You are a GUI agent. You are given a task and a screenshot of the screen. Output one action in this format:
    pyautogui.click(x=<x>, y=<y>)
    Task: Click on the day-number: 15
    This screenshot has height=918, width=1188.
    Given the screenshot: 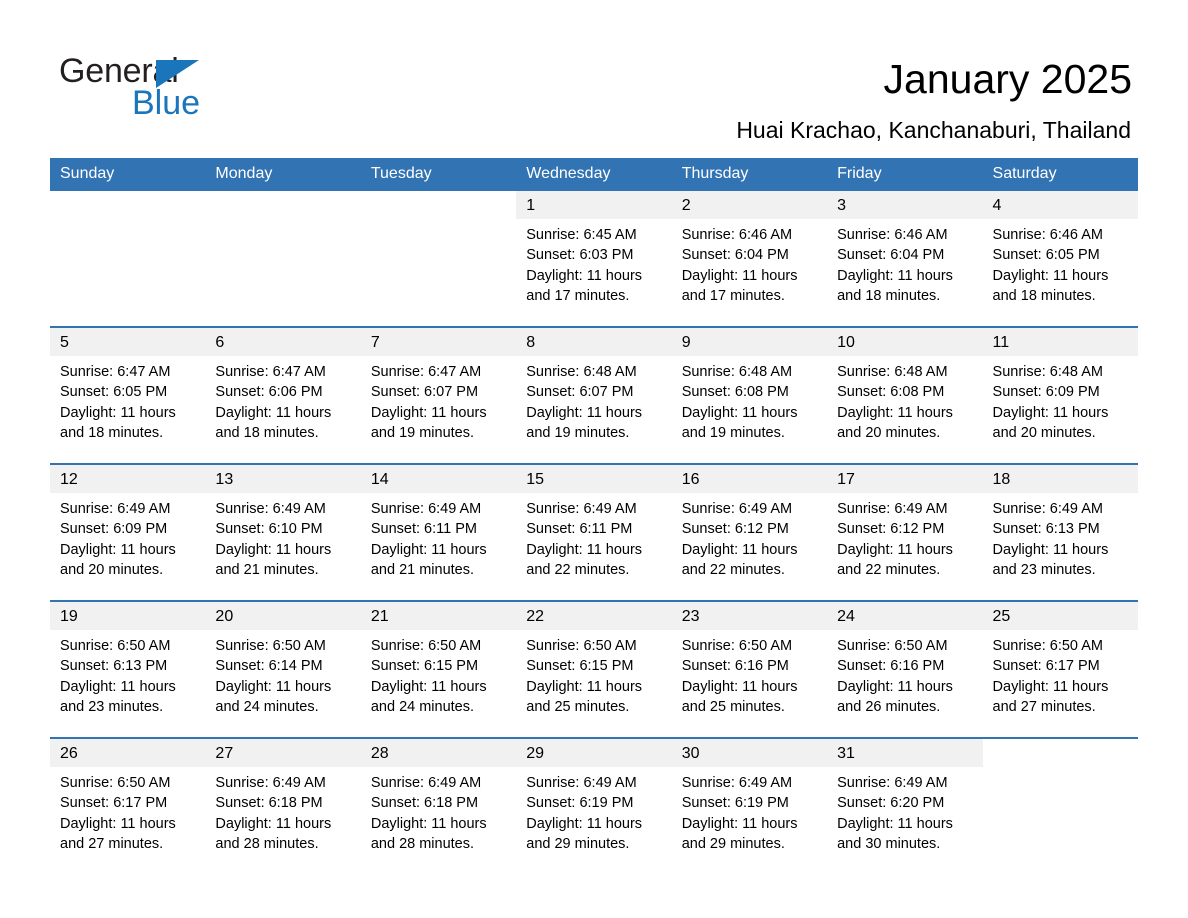 What is the action you would take?
    pyautogui.click(x=594, y=479)
    